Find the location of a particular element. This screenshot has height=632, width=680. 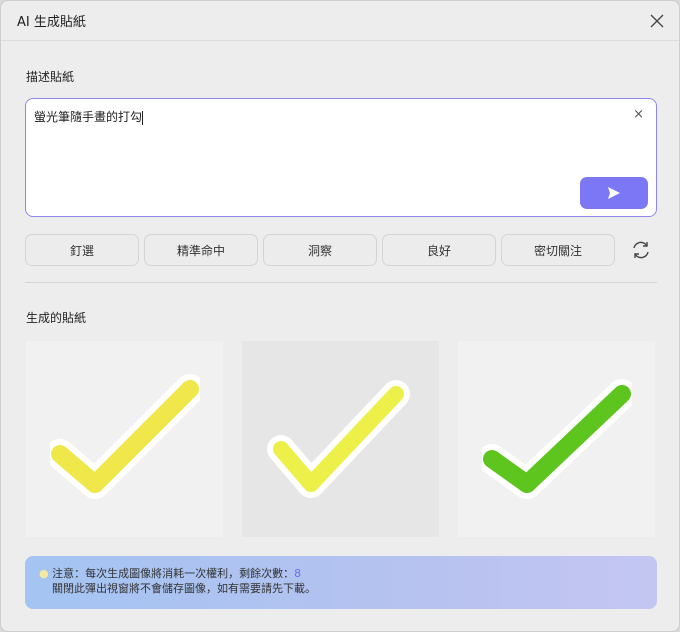

send-button is located at coordinates (614, 193).